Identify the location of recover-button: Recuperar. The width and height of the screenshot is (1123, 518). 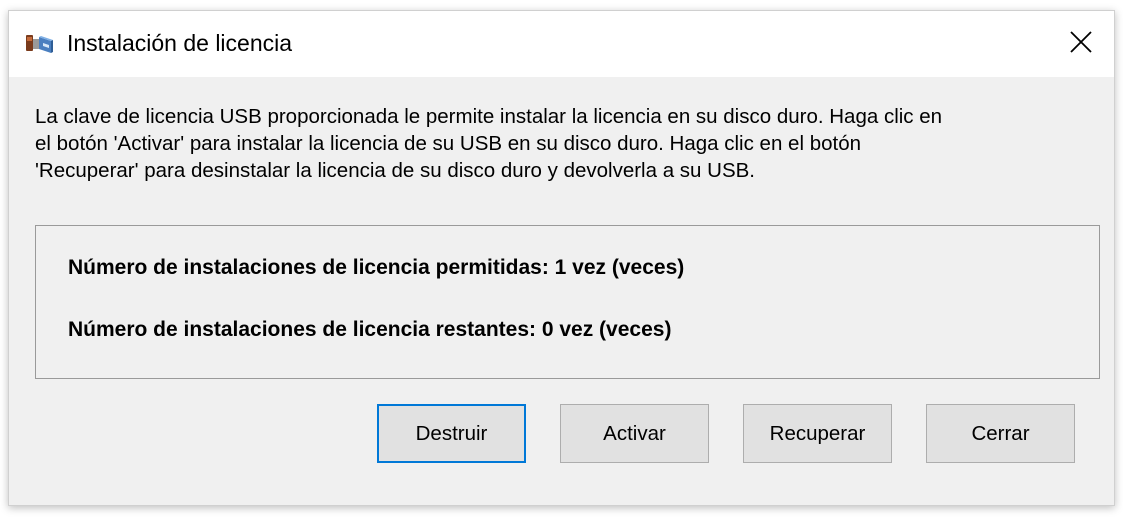
(817, 433).